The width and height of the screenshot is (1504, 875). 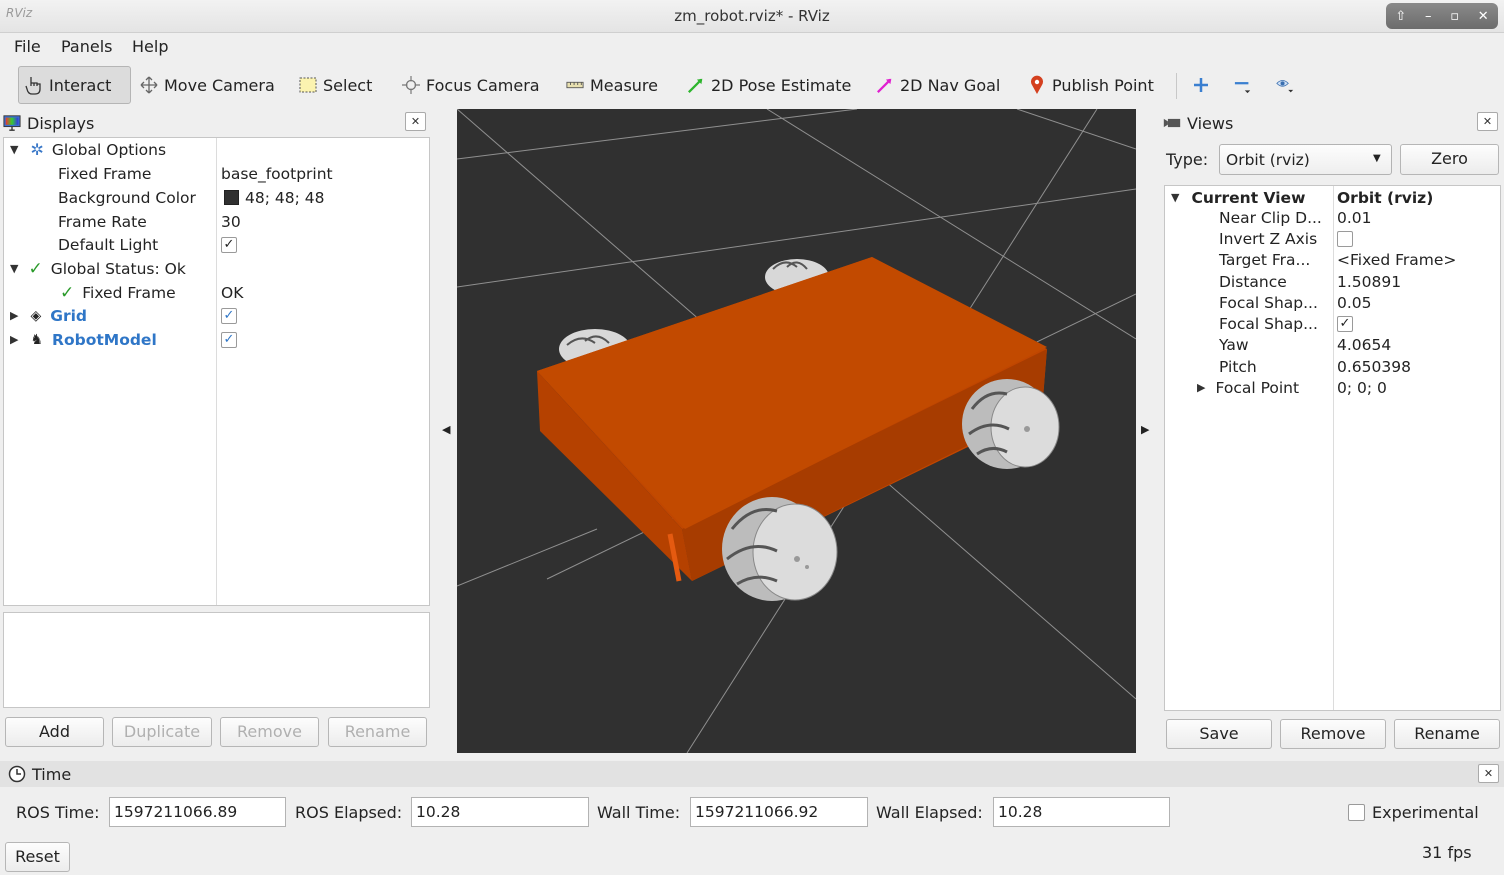 What do you see at coordinates (1396, 259) in the screenshot?
I see `target-frame-value: <Fixed Frame>` at bounding box center [1396, 259].